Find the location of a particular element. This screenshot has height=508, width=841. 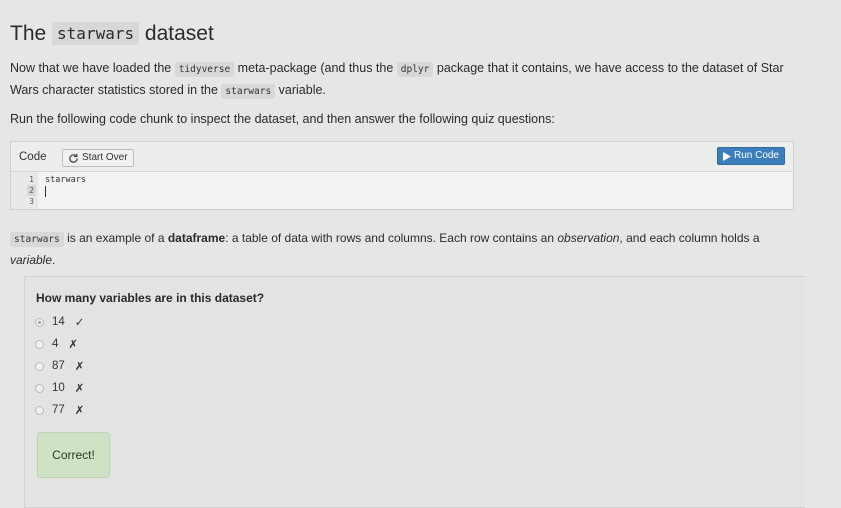

option-label: 10 is located at coordinates (58, 388).